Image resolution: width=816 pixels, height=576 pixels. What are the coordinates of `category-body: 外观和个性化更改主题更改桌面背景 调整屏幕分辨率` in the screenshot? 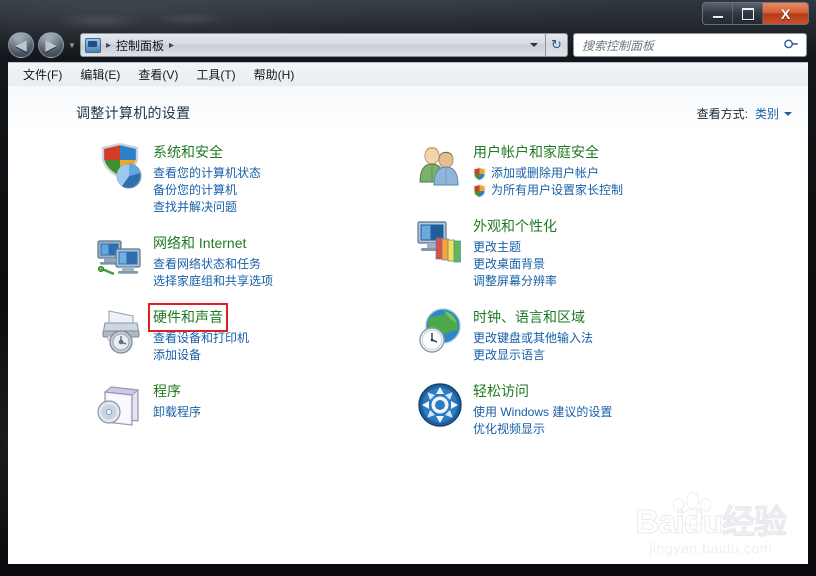 It's located at (515, 253).